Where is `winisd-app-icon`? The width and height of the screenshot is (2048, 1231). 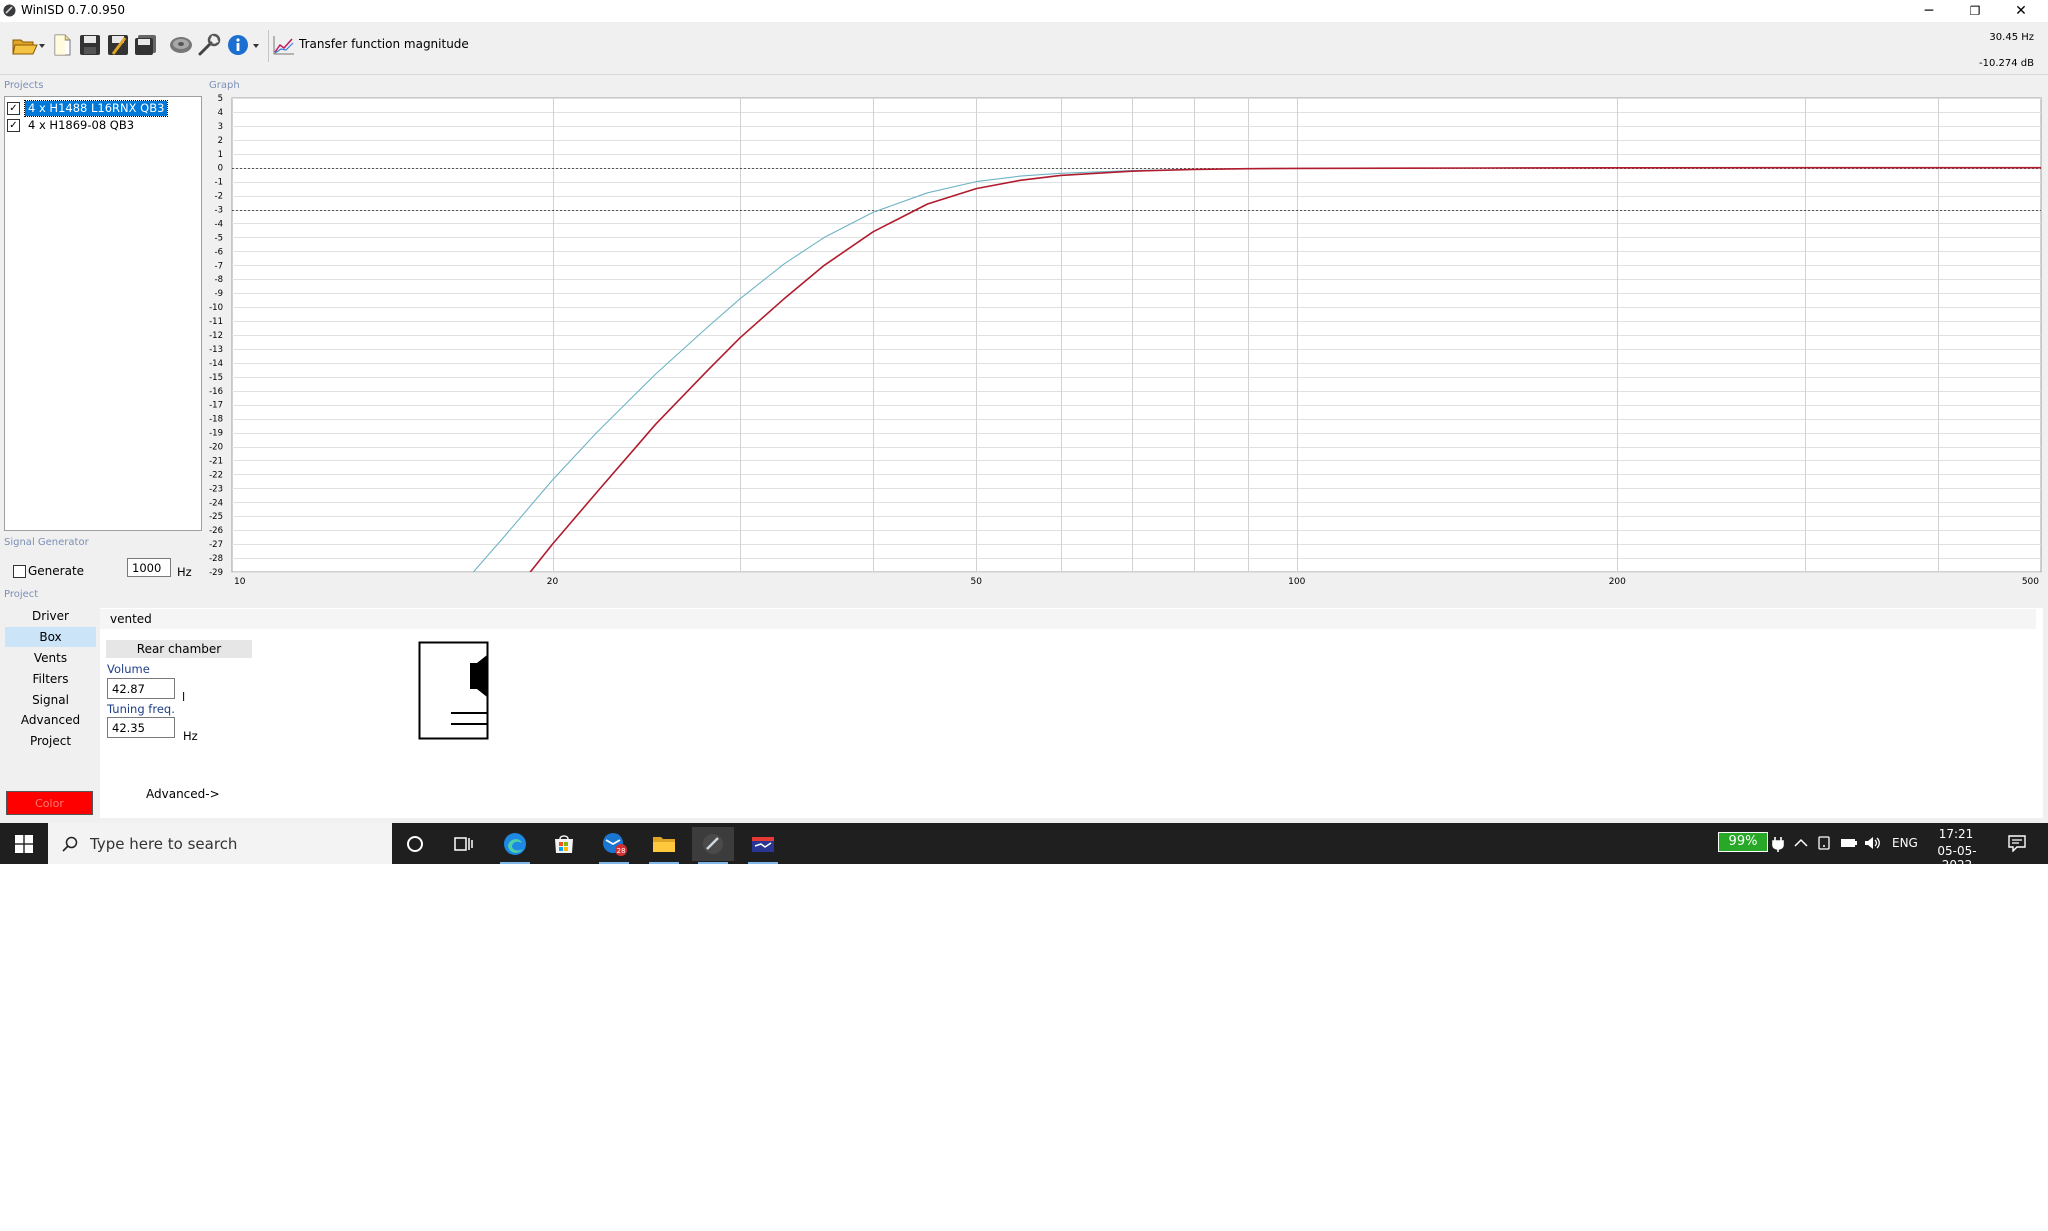
winisd-app-icon is located at coordinates (9, 10).